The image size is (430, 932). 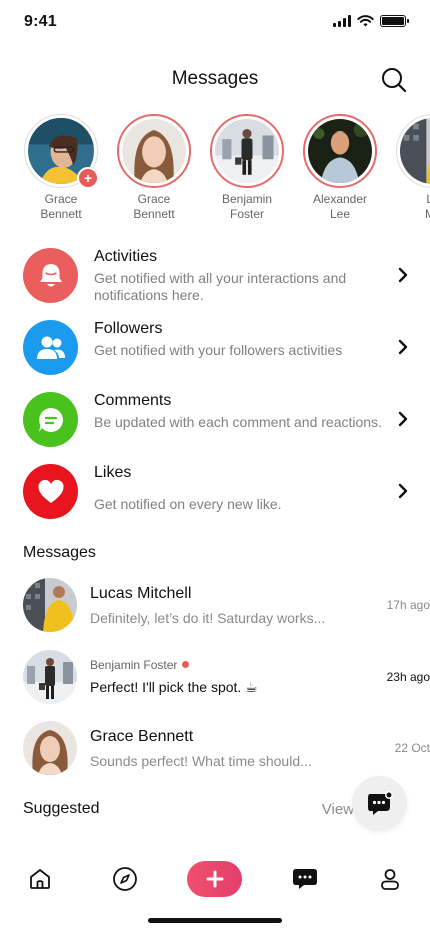 I want to click on story-item: Alexander Lee, so click(x=340, y=168).